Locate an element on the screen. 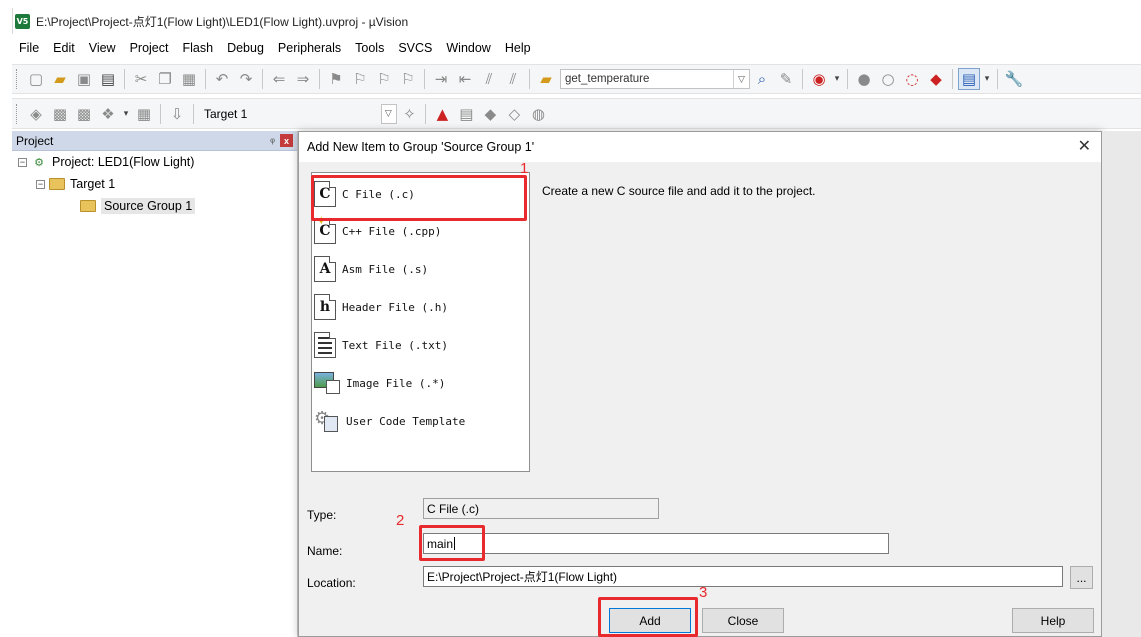 This screenshot has width=1141, height=637. annotation-box-add is located at coordinates (648, 617).